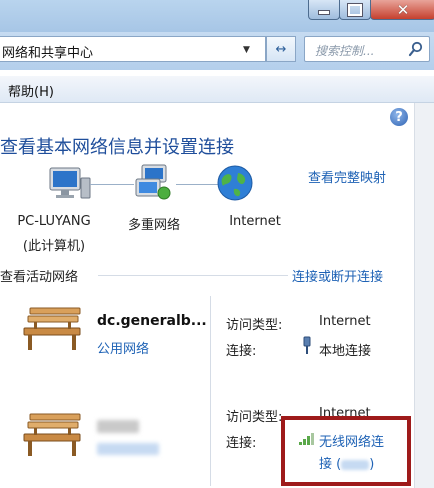  I want to click on breadcrumb: 网络和共享中心, so click(47, 51).